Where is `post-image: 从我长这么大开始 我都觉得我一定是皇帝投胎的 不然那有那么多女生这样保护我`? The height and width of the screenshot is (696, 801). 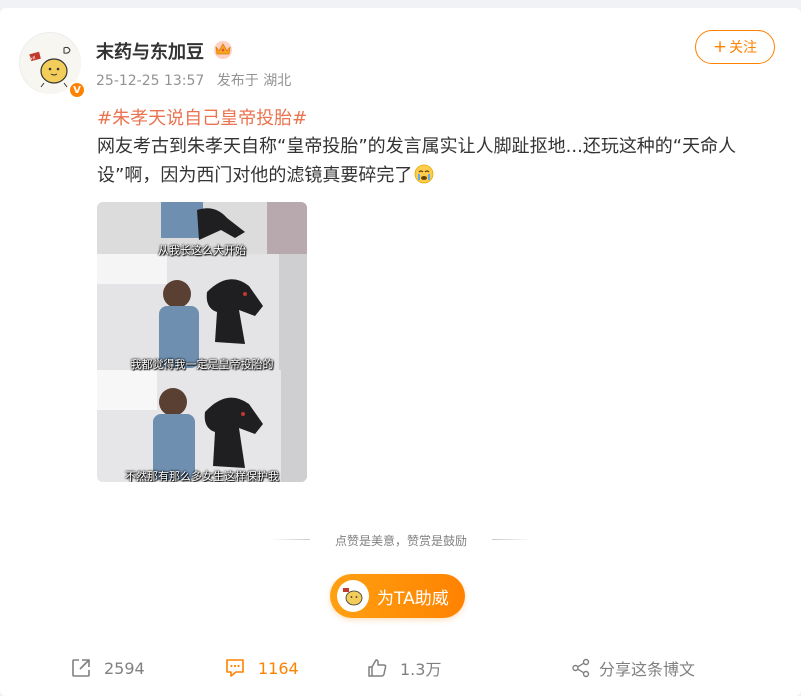 post-image: 从我长这么大开始 我都觉得我一定是皇帝投胎的 不然那有那么多女生这样保护我 is located at coordinates (202, 342).